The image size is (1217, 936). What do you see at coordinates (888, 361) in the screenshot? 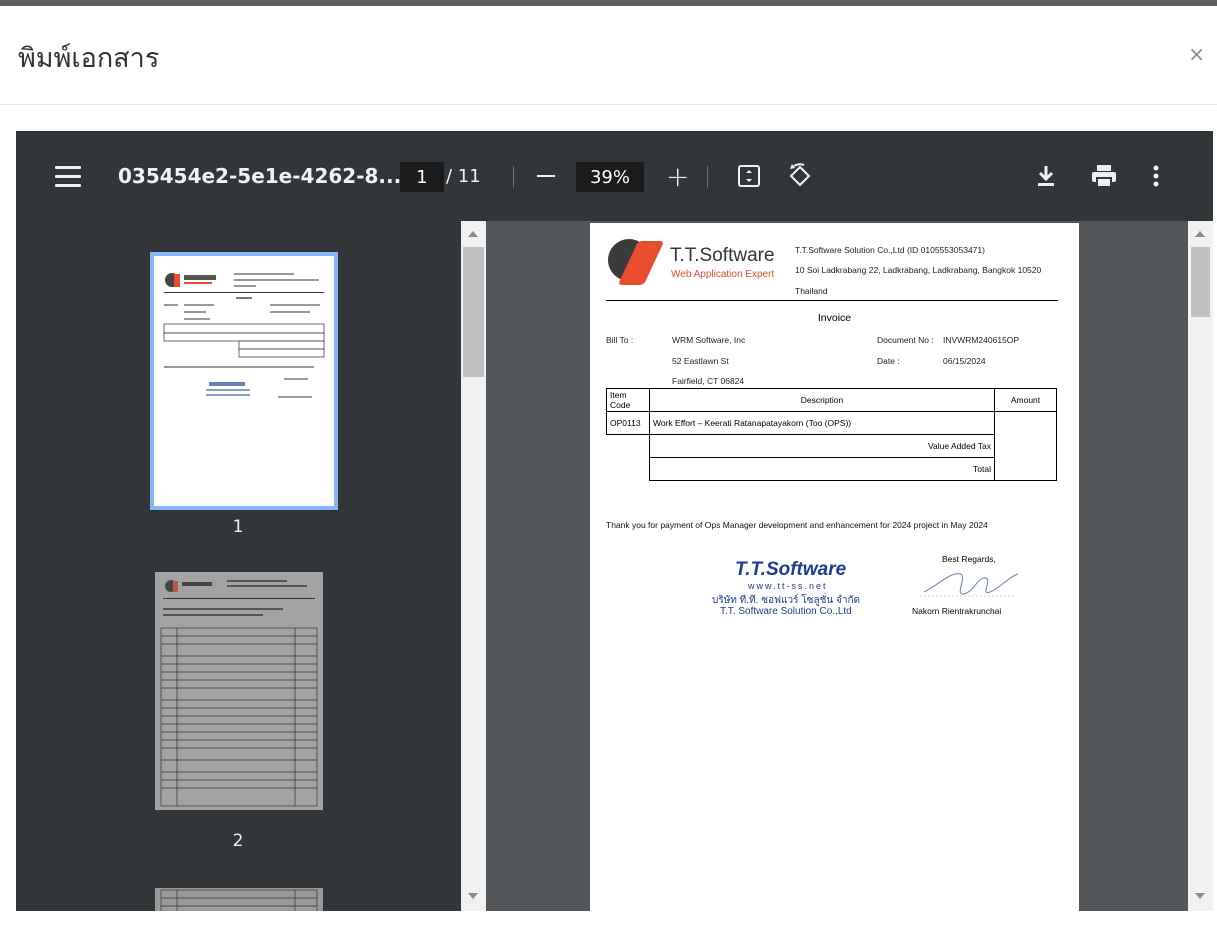
I see `date-label: Date :` at bounding box center [888, 361].